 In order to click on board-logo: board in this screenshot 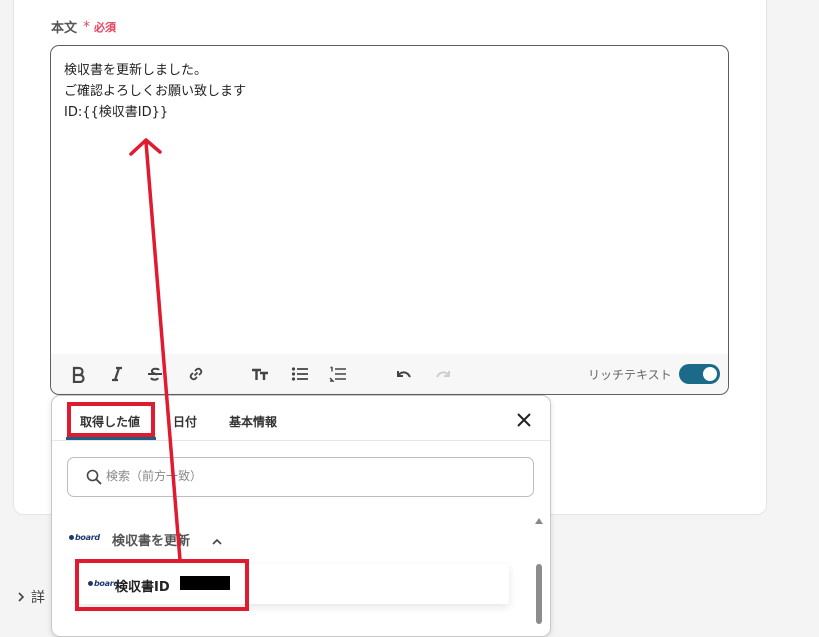, I will do `click(84, 537)`.